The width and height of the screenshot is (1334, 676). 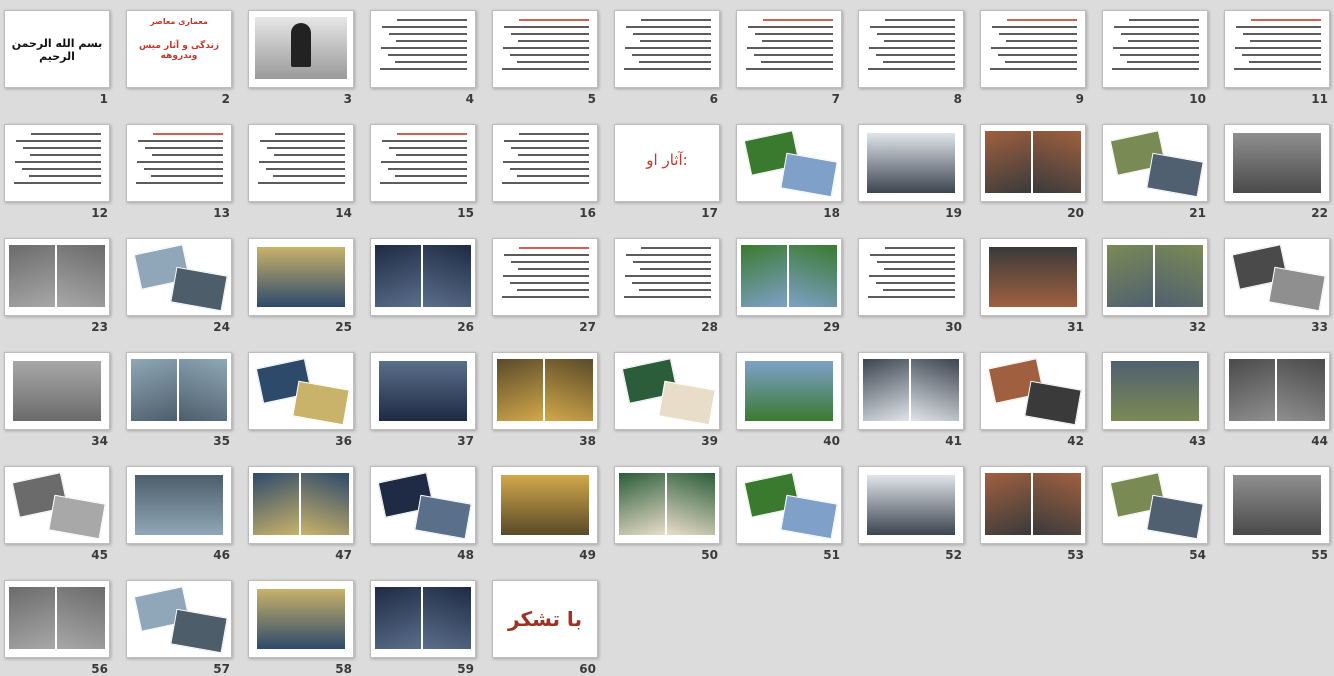 I want to click on slide-number: 14, so click(x=343, y=213).